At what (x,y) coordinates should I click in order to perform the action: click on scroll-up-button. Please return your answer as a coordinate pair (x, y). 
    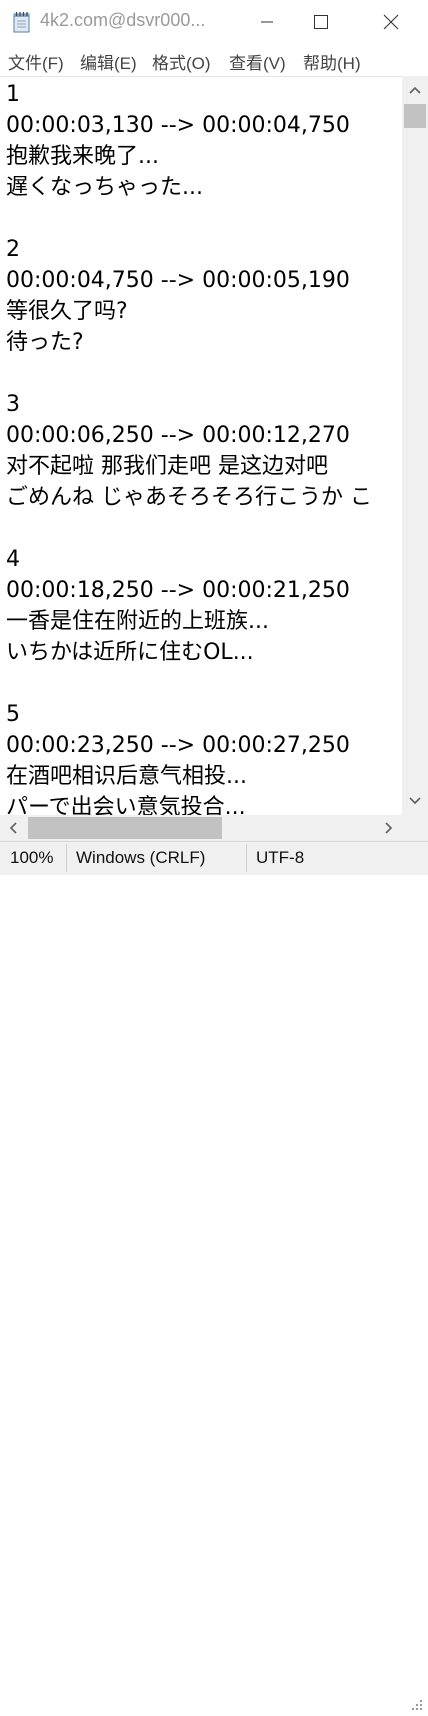
    Looking at the image, I should click on (415, 90).